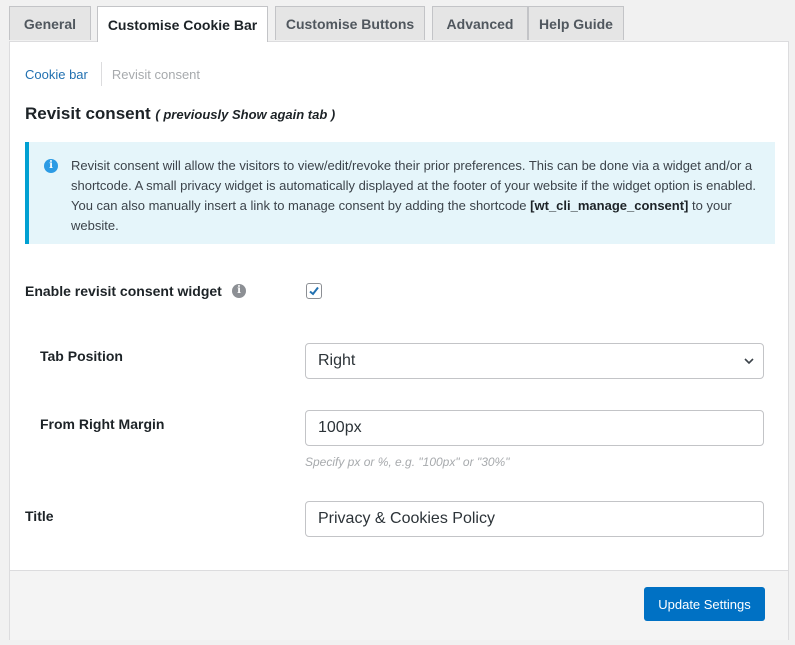 The image size is (795, 645). Describe the element at coordinates (56, 74) in the screenshot. I see `subnav-cookie-bar: Cookie bar` at that location.